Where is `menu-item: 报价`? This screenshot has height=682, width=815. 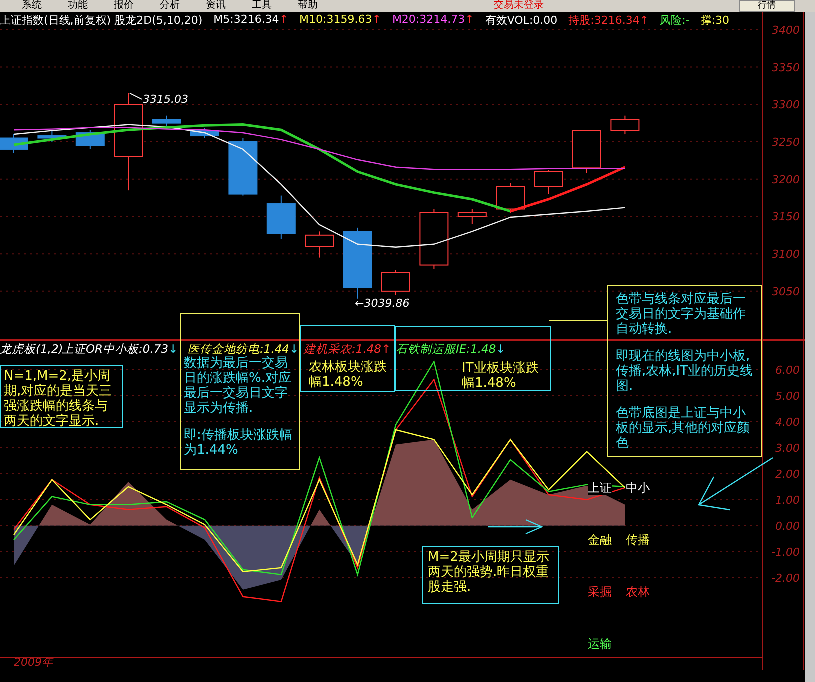 menu-item: 报价 is located at coordinates (124, 6).